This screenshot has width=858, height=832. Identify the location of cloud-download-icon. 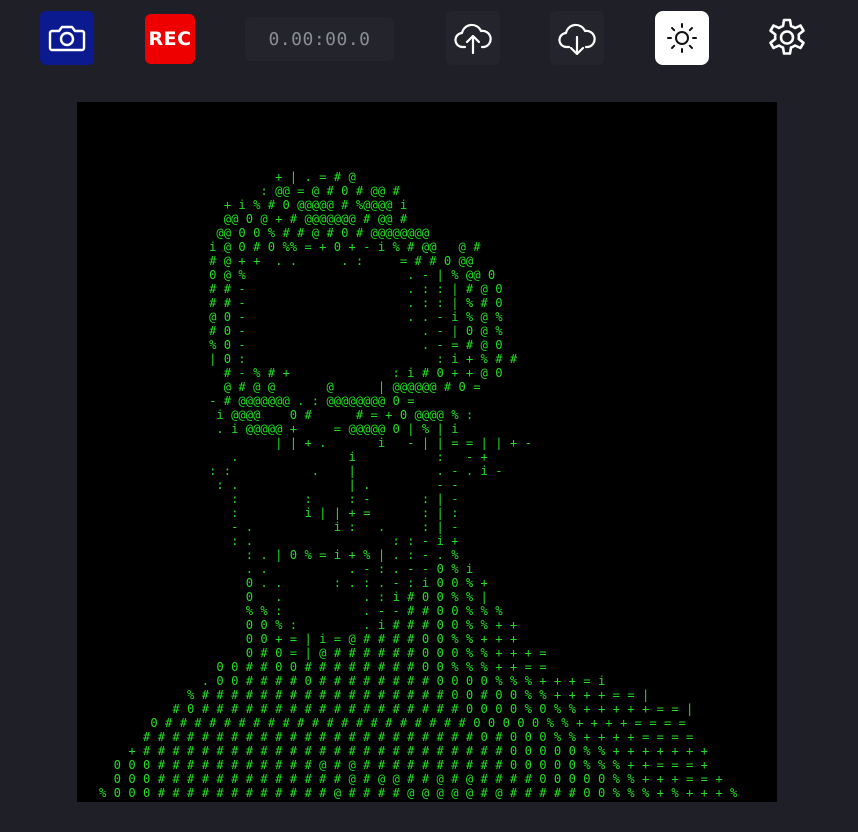
(577, 39).